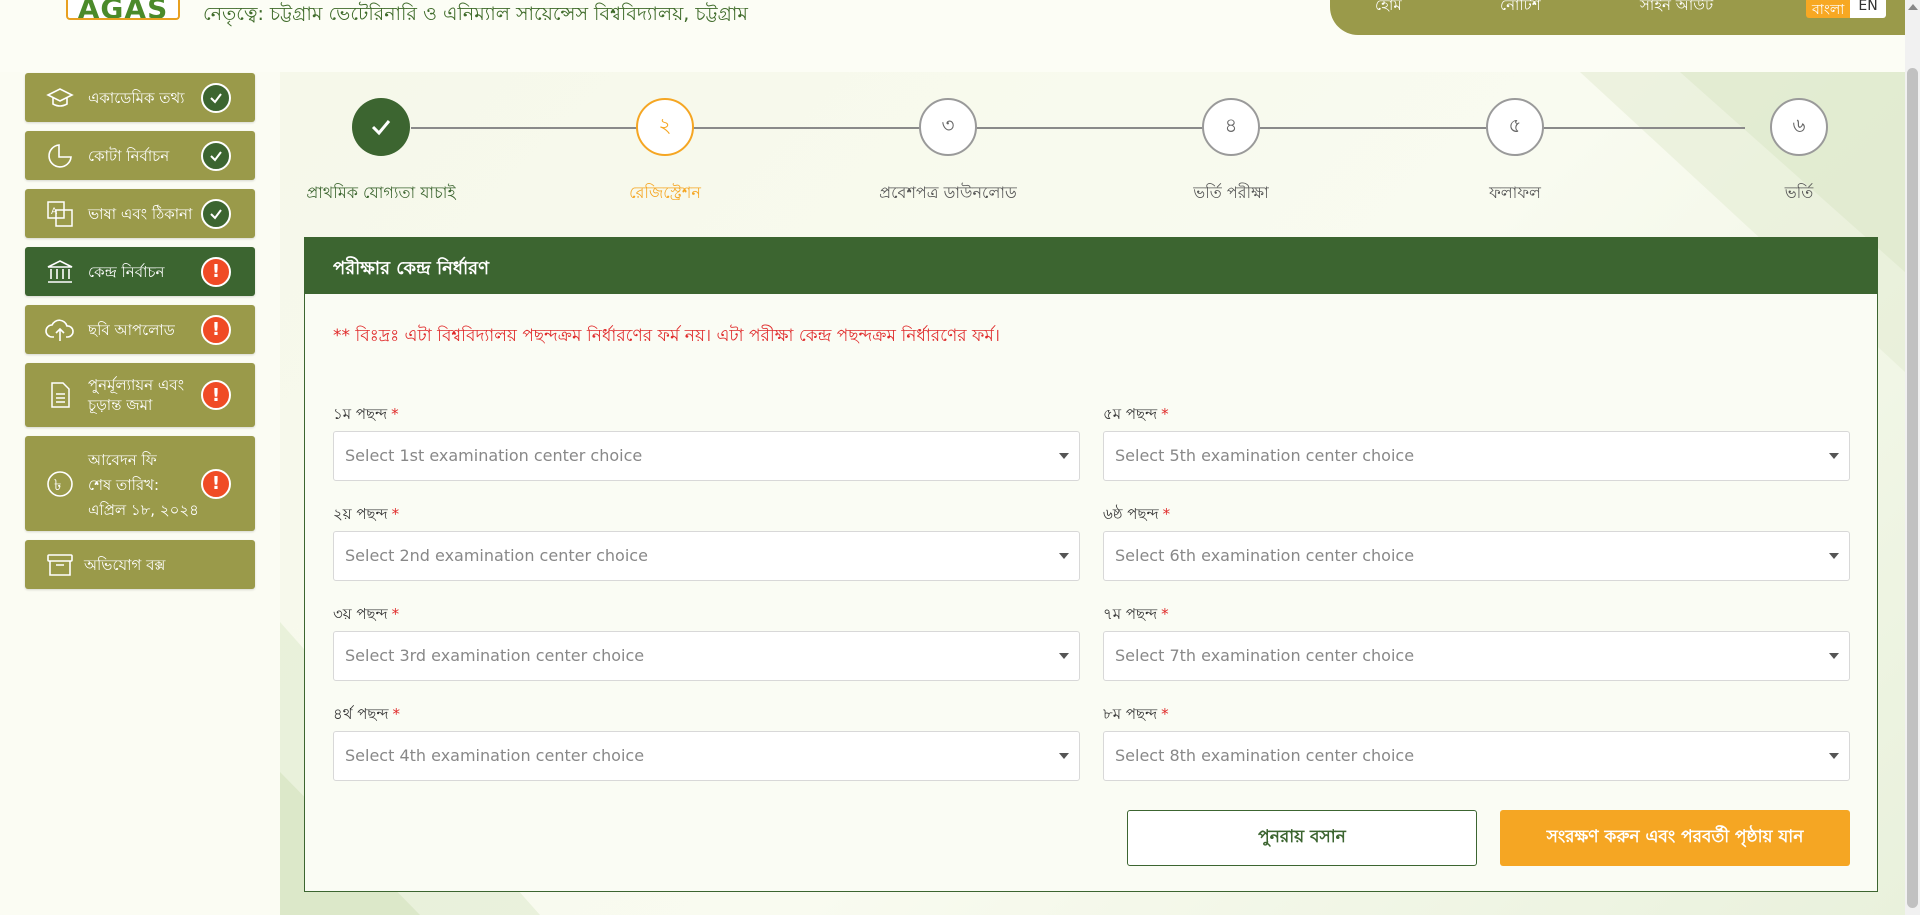 This screenshot has height=915, width=1920. What do you see at coordinates (1136, 414) in the screenshot?
I see `choice-5-label: ৫ম পছন্দ *` at bounding box center [1136, 414].